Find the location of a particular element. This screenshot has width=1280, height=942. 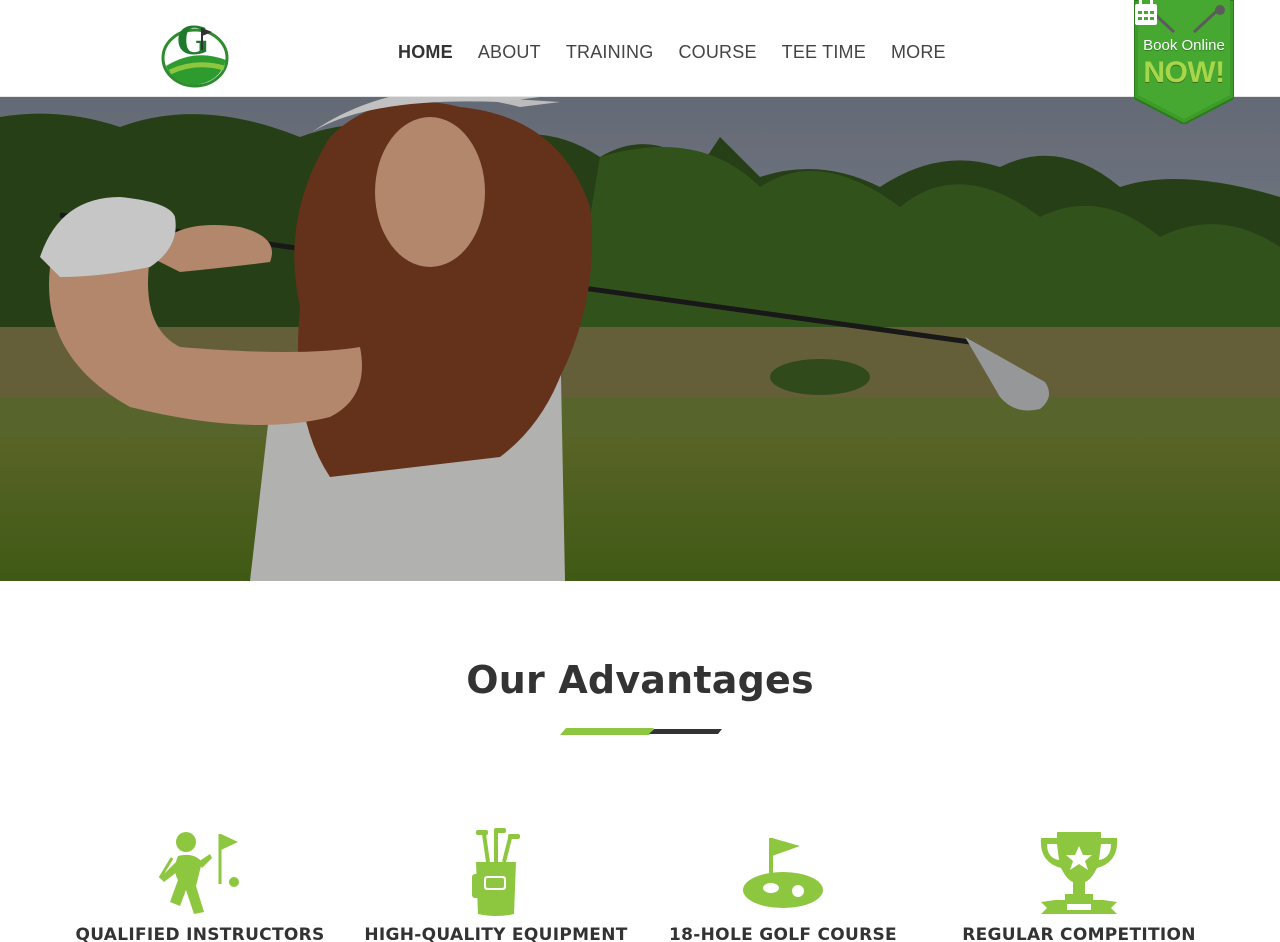

advantage-label: HIGH-QUALITY EQUIPMENT is located at coordinates (496, 933).